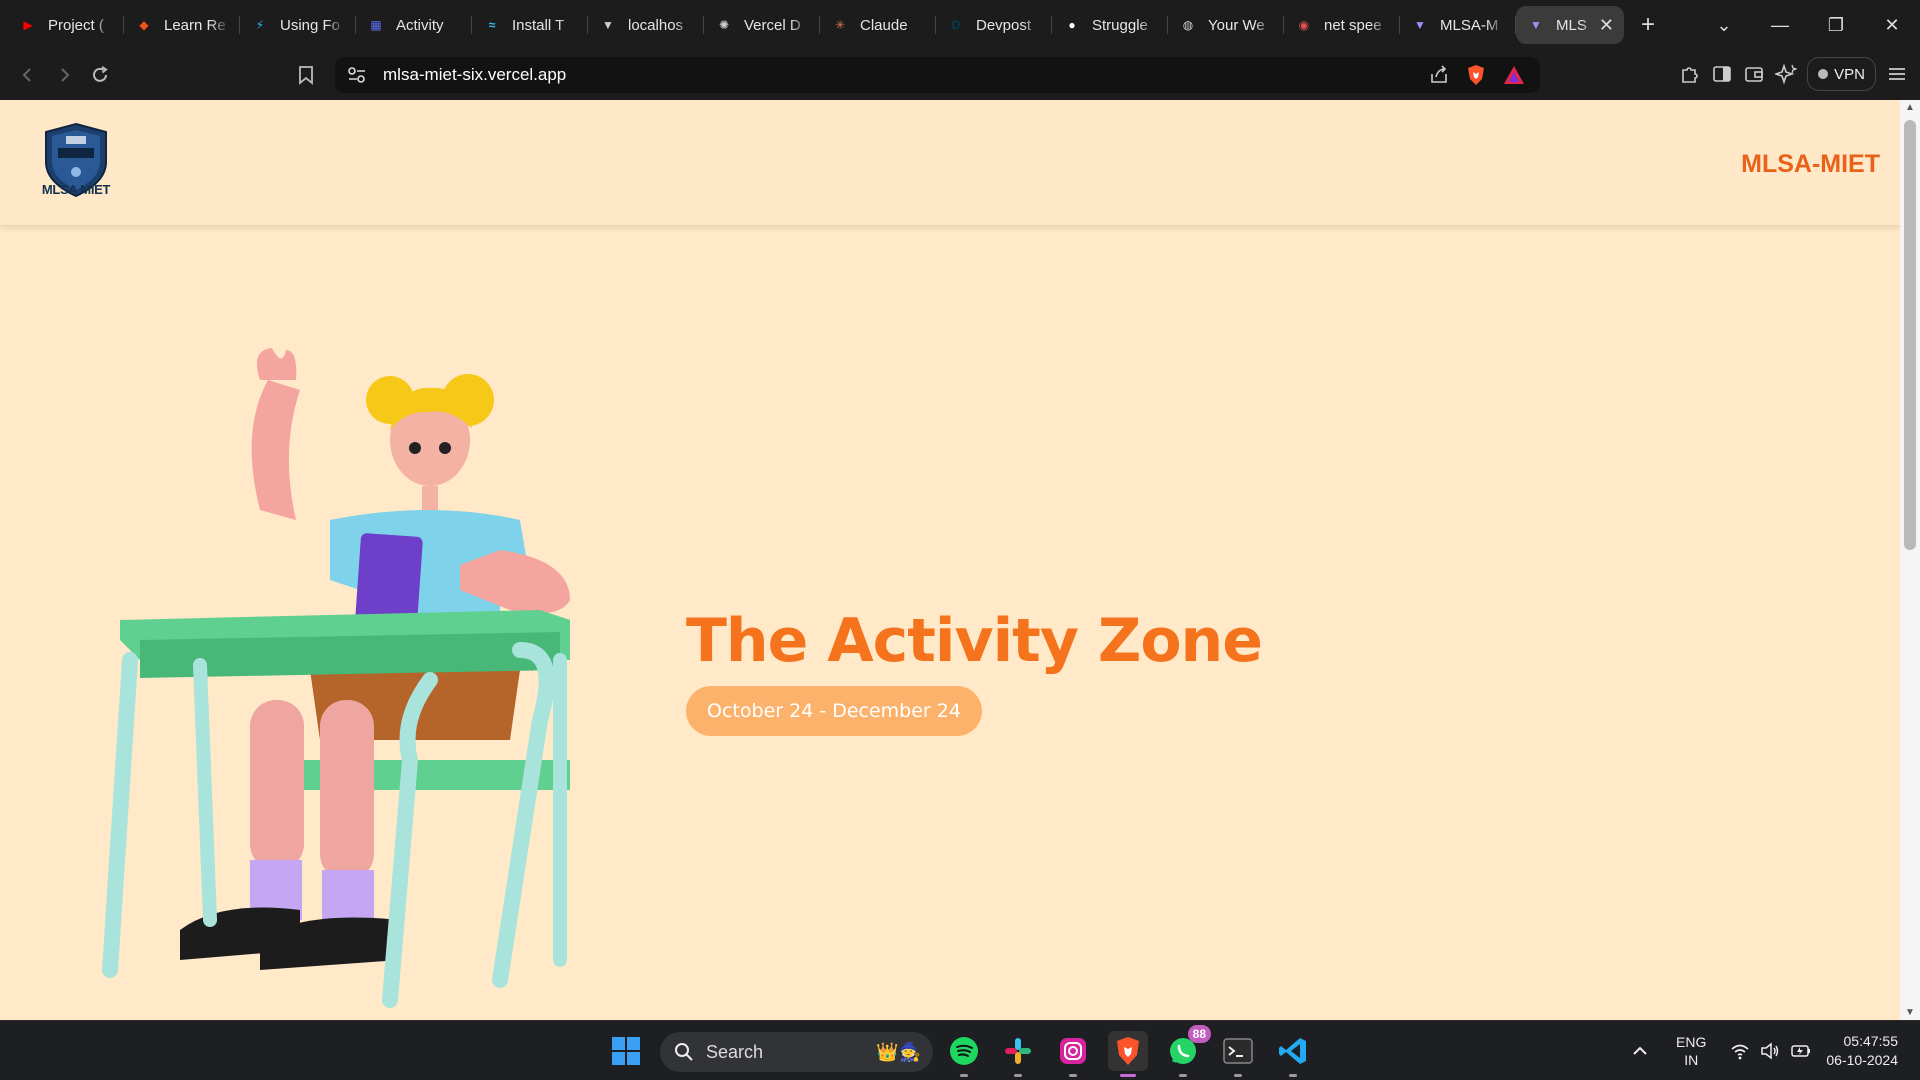 Image resolution: width=1920 pixels, height=1080 pixels. What do you see at coordinates (1910, 560) in the screenshot?
I see `page-scrollbar: ▲ ▼` at bounding box center [1910, 560].